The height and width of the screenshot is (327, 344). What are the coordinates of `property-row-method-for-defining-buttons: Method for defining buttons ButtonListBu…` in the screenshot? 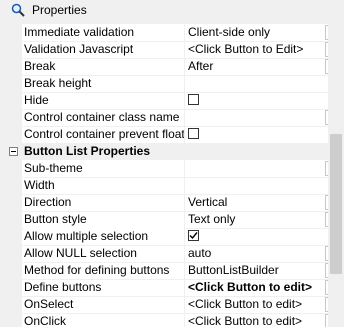 It's located at (166, 271).